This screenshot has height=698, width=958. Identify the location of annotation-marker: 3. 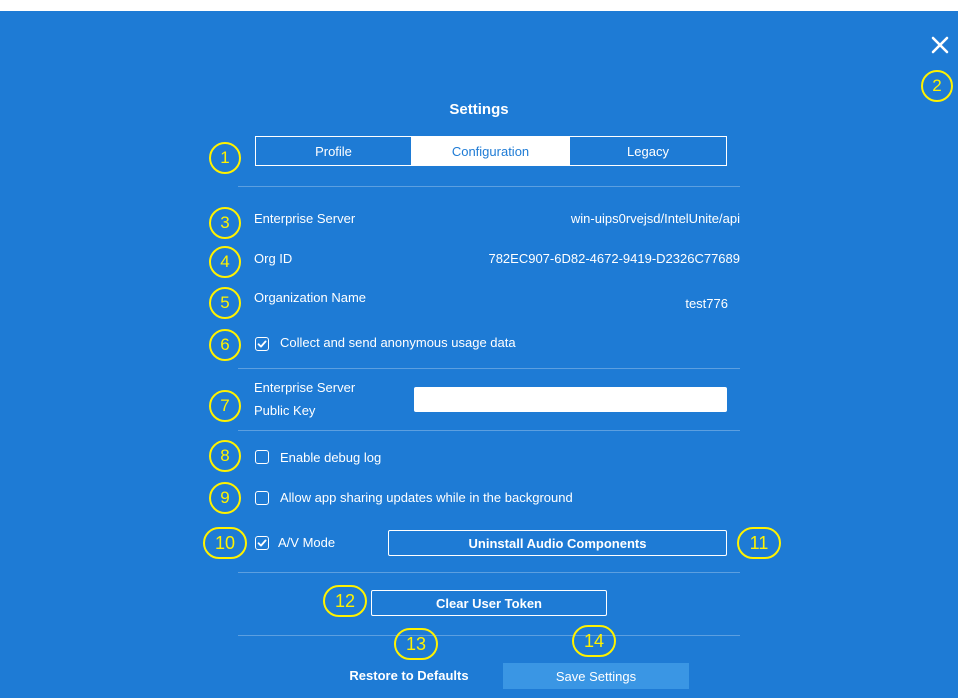
(225, 223).